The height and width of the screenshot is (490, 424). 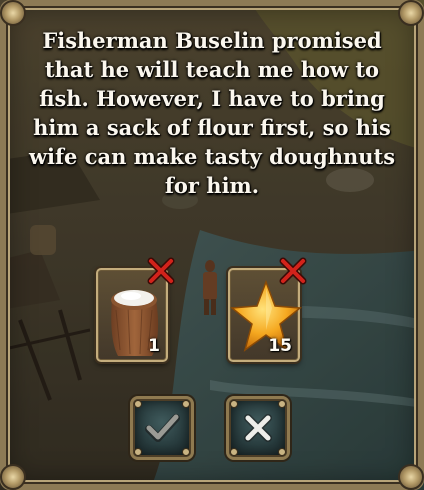 I want to click on requirement-slot-stars: 15, so click(x=267, y=309).